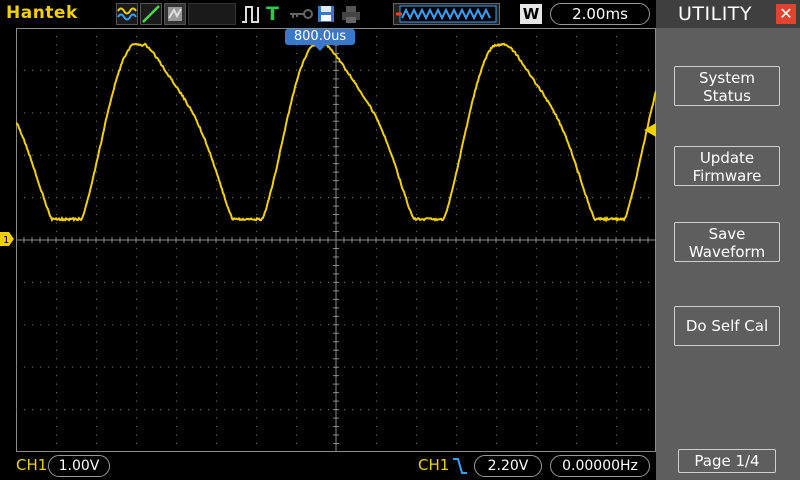 The width and height of the screenshot is (800, 480). What do you see at coordinates (351, 14) in the screenshot?
I see `print-icon` at bounding box center [351, 14].